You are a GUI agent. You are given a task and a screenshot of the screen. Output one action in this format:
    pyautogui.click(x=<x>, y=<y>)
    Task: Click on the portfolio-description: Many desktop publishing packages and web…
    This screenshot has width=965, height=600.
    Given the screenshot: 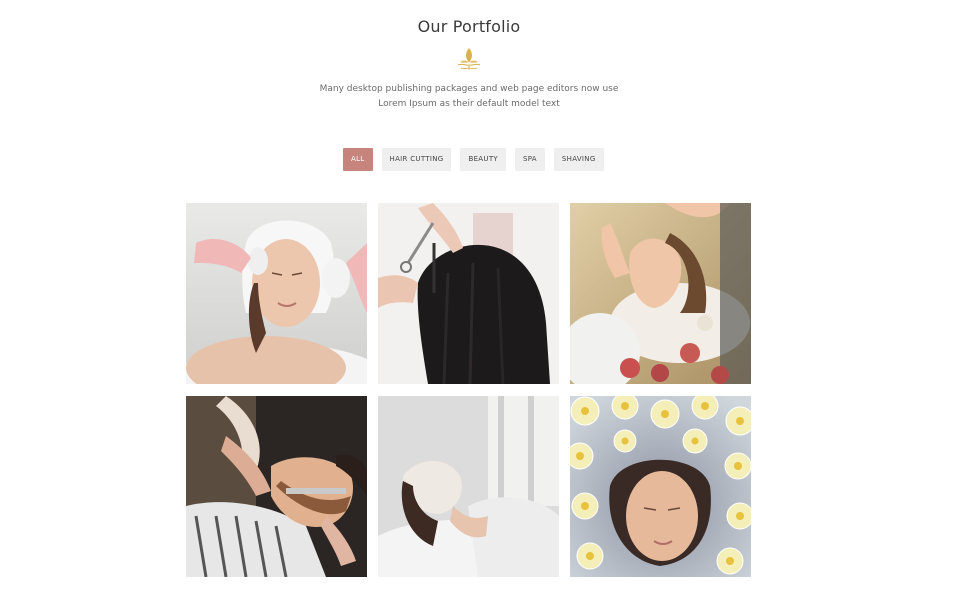 What is the action you would take?
    pyautogui.click(x=469, y=97)
    